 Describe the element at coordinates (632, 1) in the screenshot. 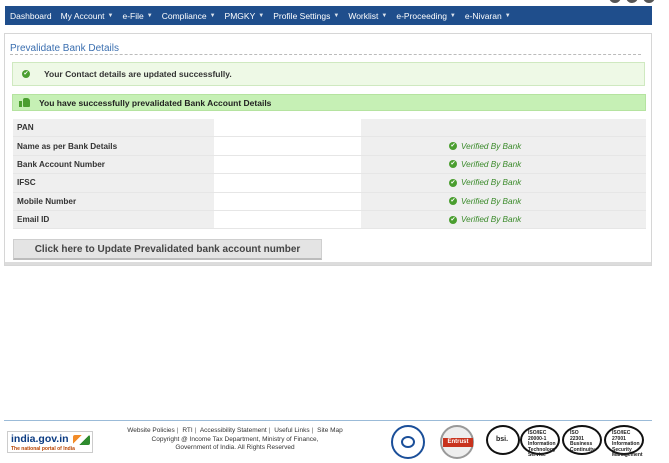

I see `top-decoration` at that location.